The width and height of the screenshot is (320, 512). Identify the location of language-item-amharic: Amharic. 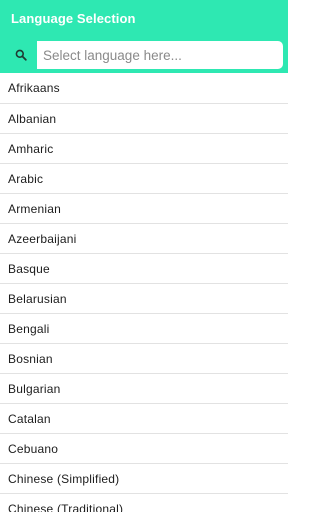
(144, 149).